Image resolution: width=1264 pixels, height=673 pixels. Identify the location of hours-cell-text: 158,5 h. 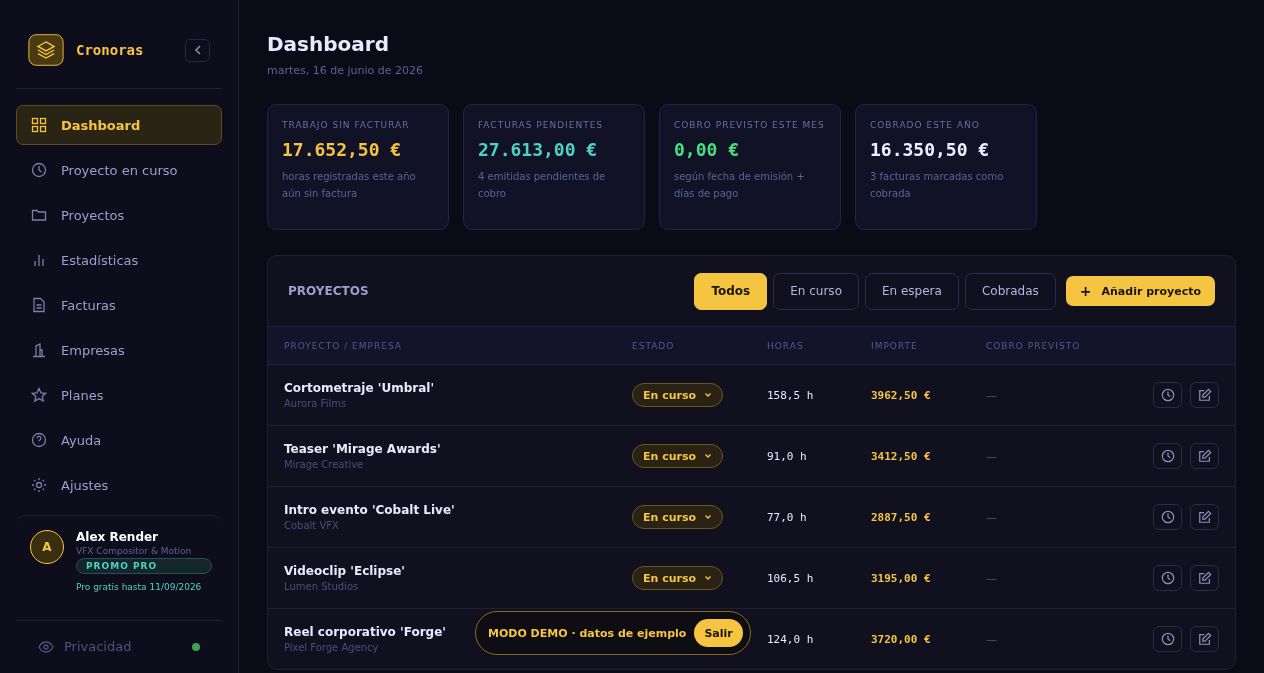
(791, 395).